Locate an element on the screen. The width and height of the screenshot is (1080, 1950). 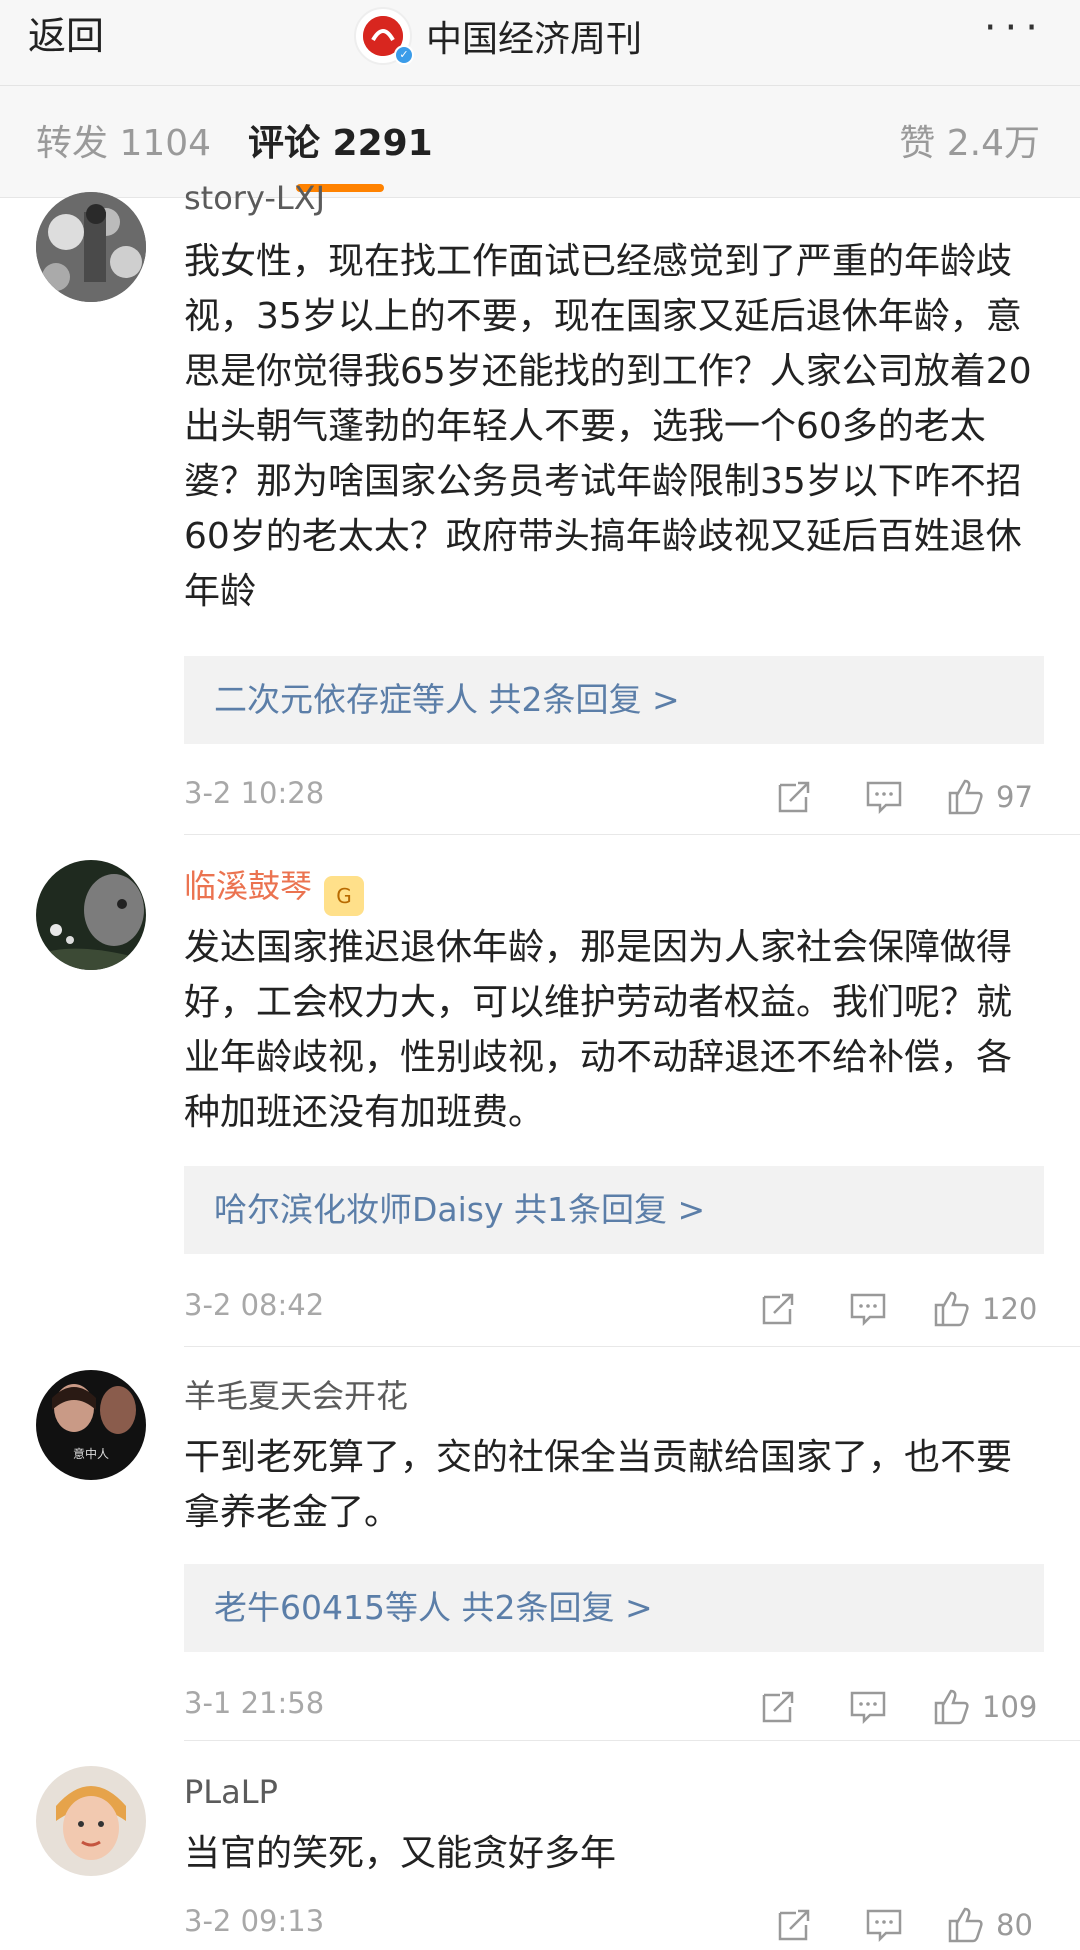
tab-likes: 赞 2.4万 is located at coordinates (969, 140).